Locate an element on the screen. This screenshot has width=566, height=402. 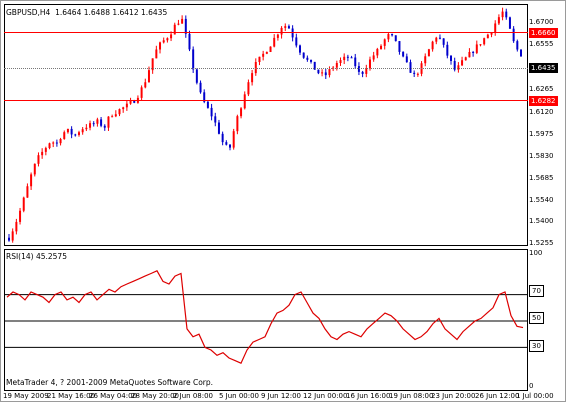
date-tick-label: 2 Jun 08:00 is located at coordinates (193, 396).